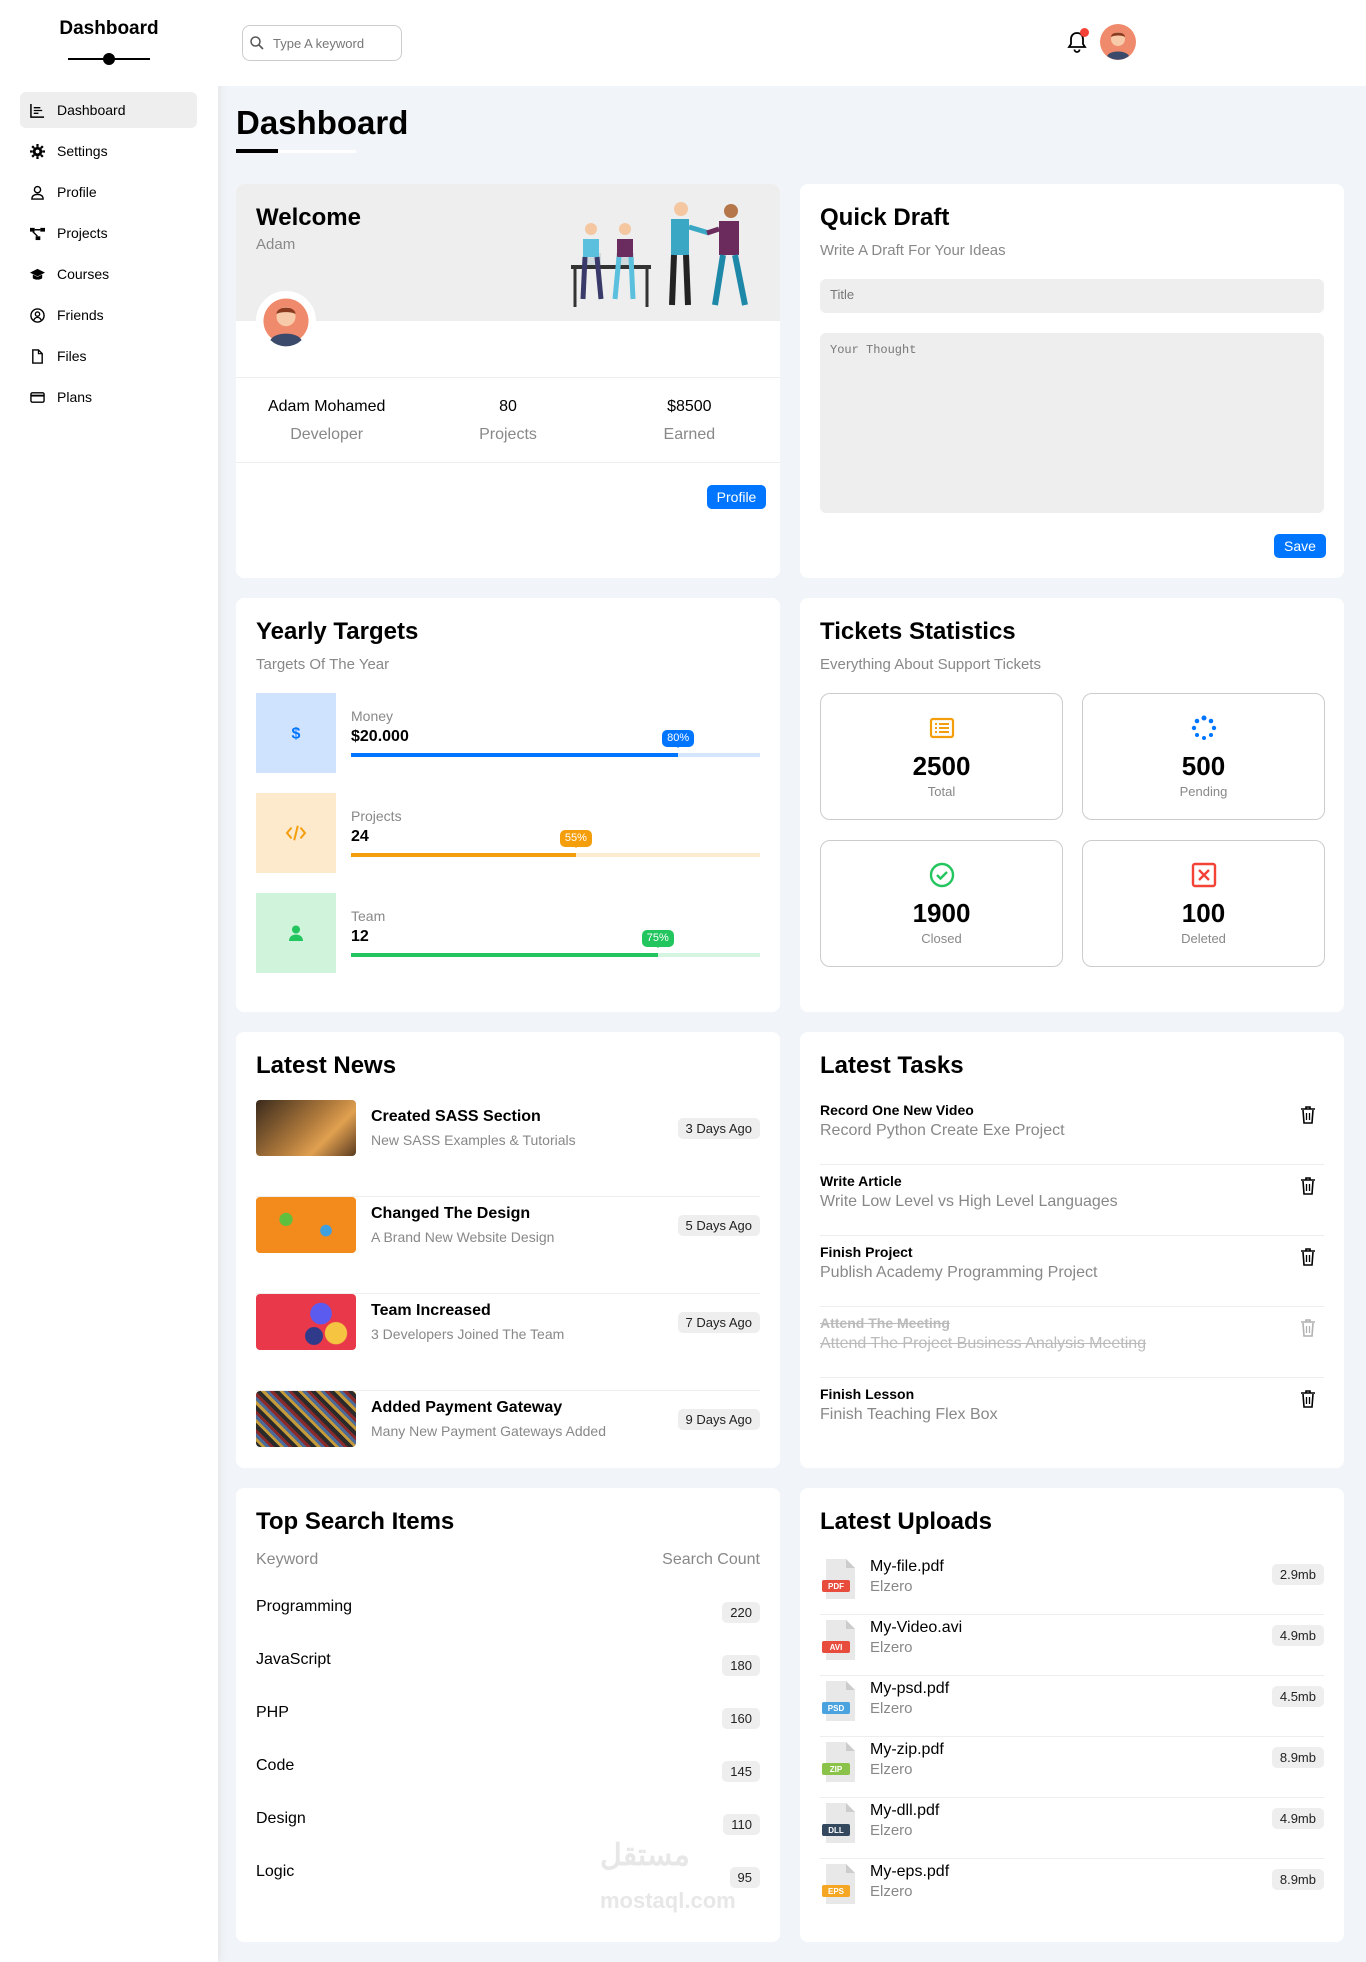  Describe the element at coordinates (555, 743) in the screenshot. I see `progress-bar: 80%` at that location.